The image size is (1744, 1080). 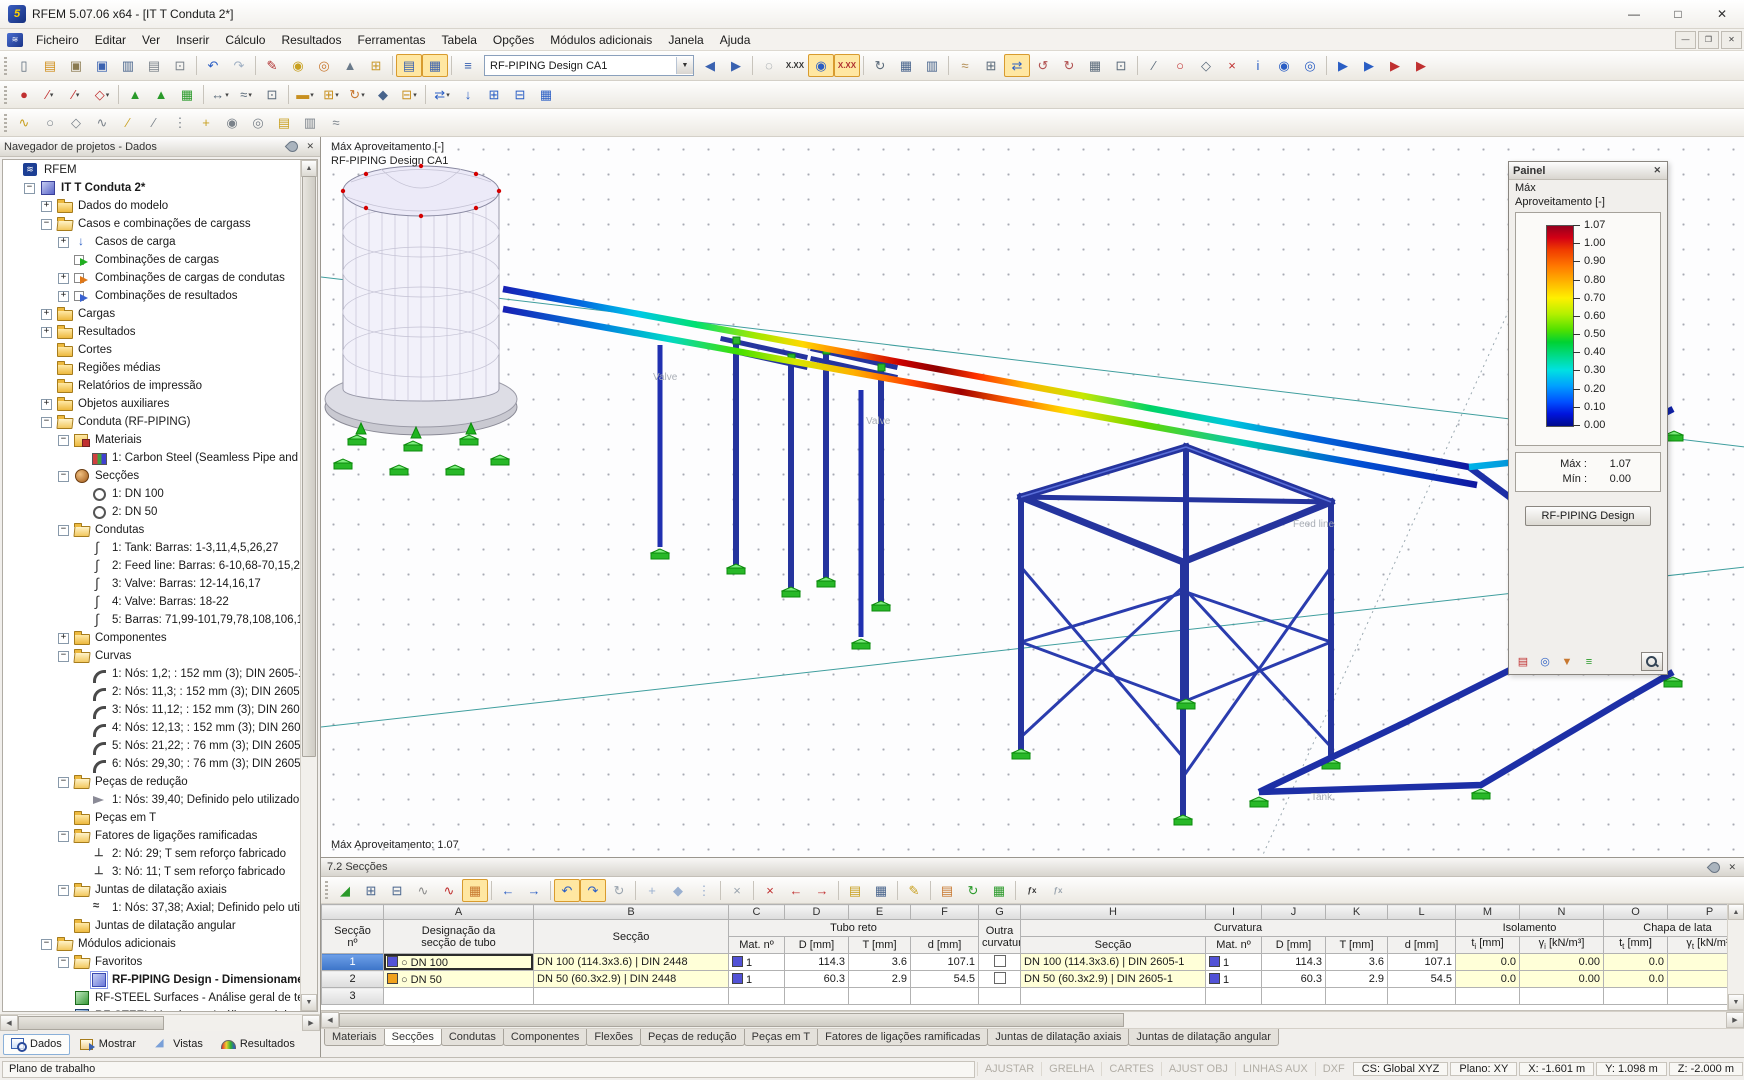 What do you see at coordinates (1735, 1020) in the screenshot?
I see `scroll-right-arrow: ▶` at bounding box center [1735, 1020].